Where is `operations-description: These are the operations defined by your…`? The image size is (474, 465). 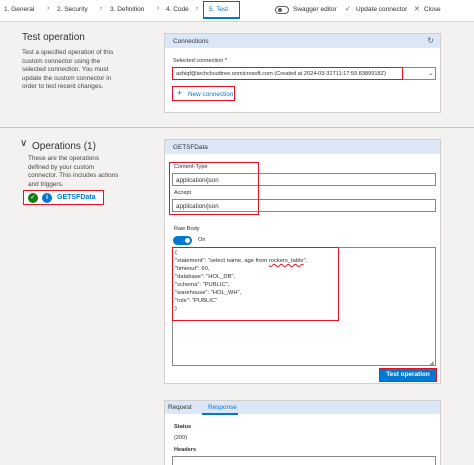
operations-description: These are the operations defined by your… is located at coordinates (73, 171).